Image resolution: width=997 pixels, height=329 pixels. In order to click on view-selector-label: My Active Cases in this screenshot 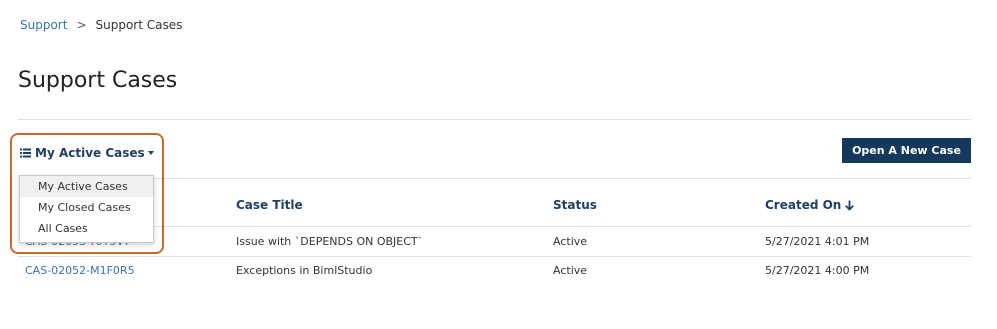, I will do `click(90, 153)`.